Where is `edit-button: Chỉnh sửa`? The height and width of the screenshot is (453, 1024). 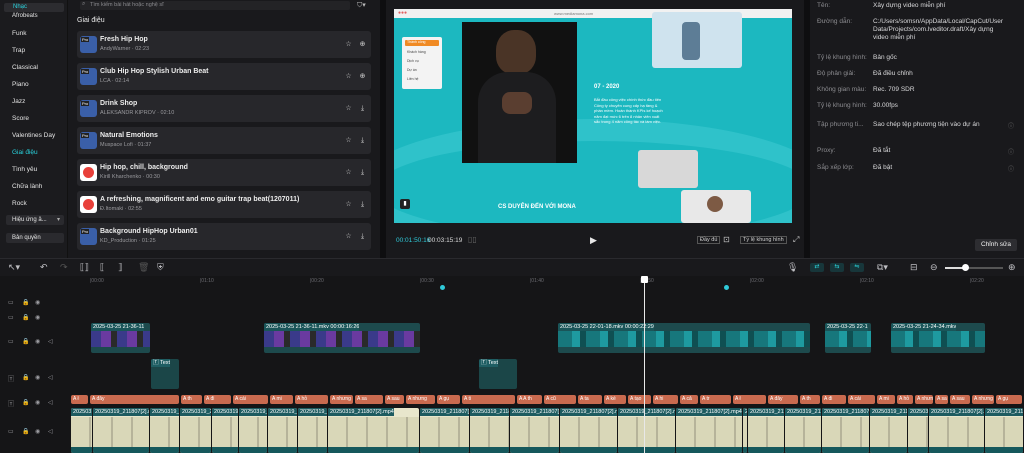 edit-button: Chỉnh sửa is located at coordinates (996, 245).